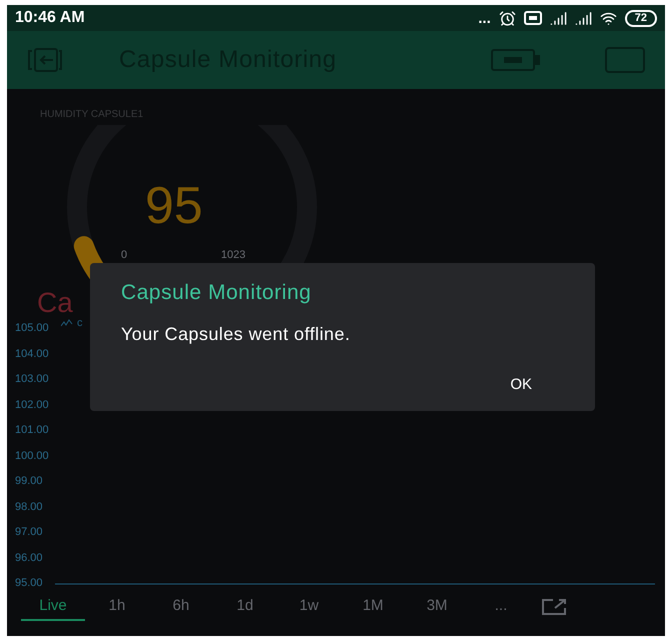 This screenshot has width=672, height=641. What do you see at coordinates (32, 405) in the screenshot?
I see `y-tick-label: 102.00` at bounding box center [32, 405].